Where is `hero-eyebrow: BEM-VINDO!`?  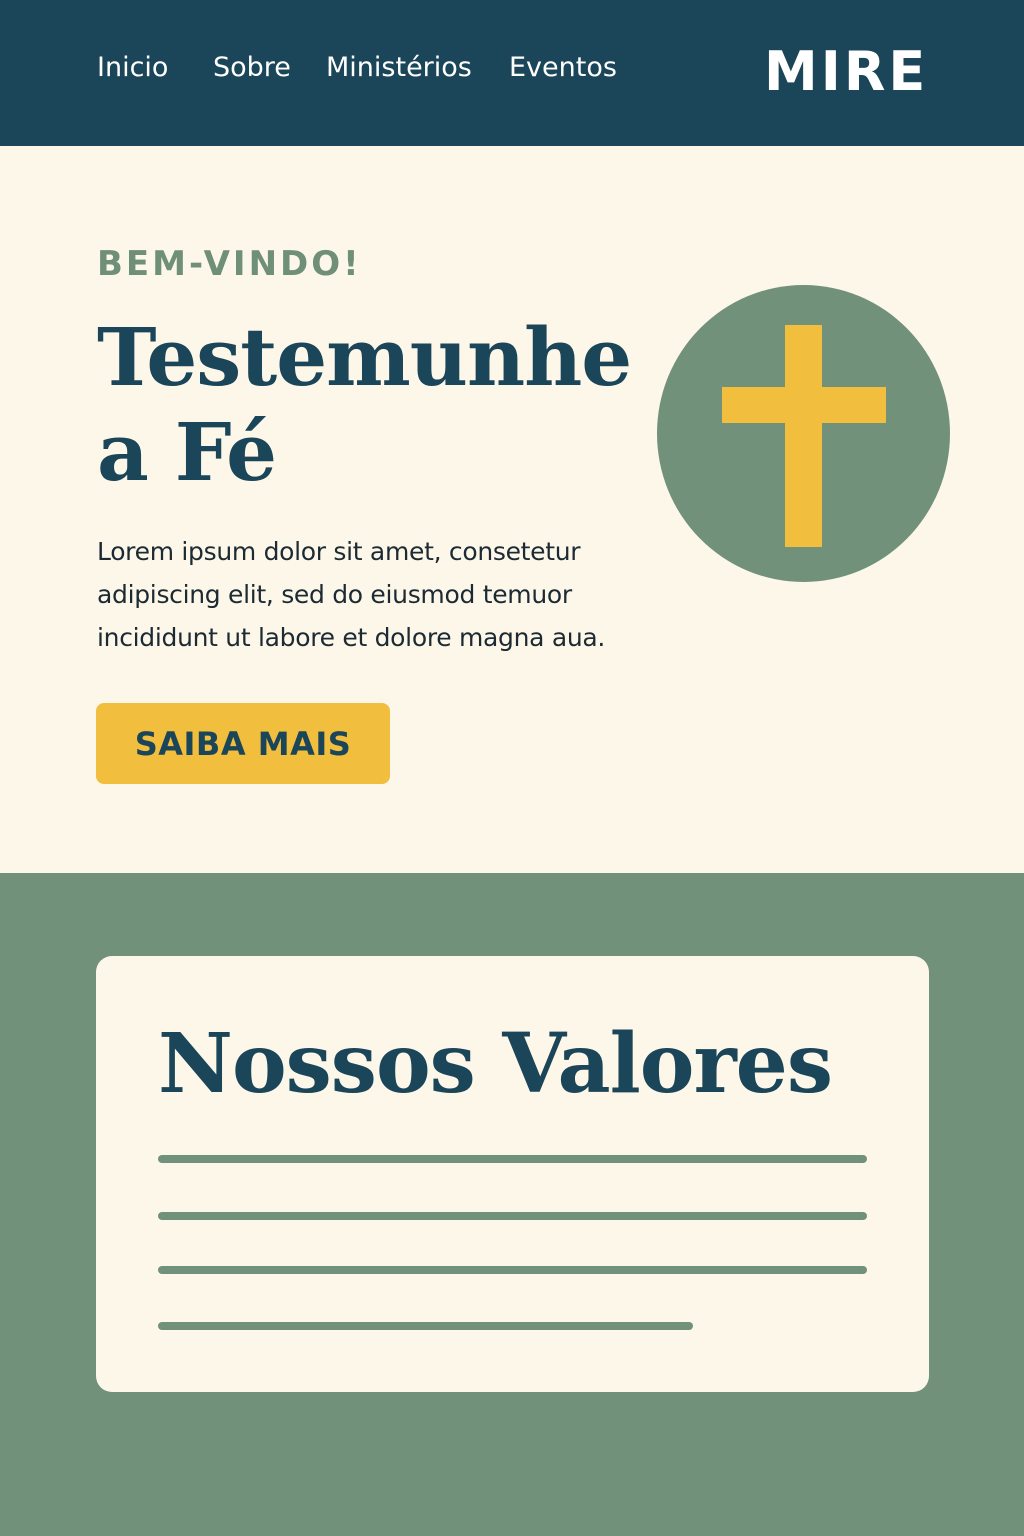
hero-eyebrow: BEM-VINDO! is located at coordinates (229, 264).